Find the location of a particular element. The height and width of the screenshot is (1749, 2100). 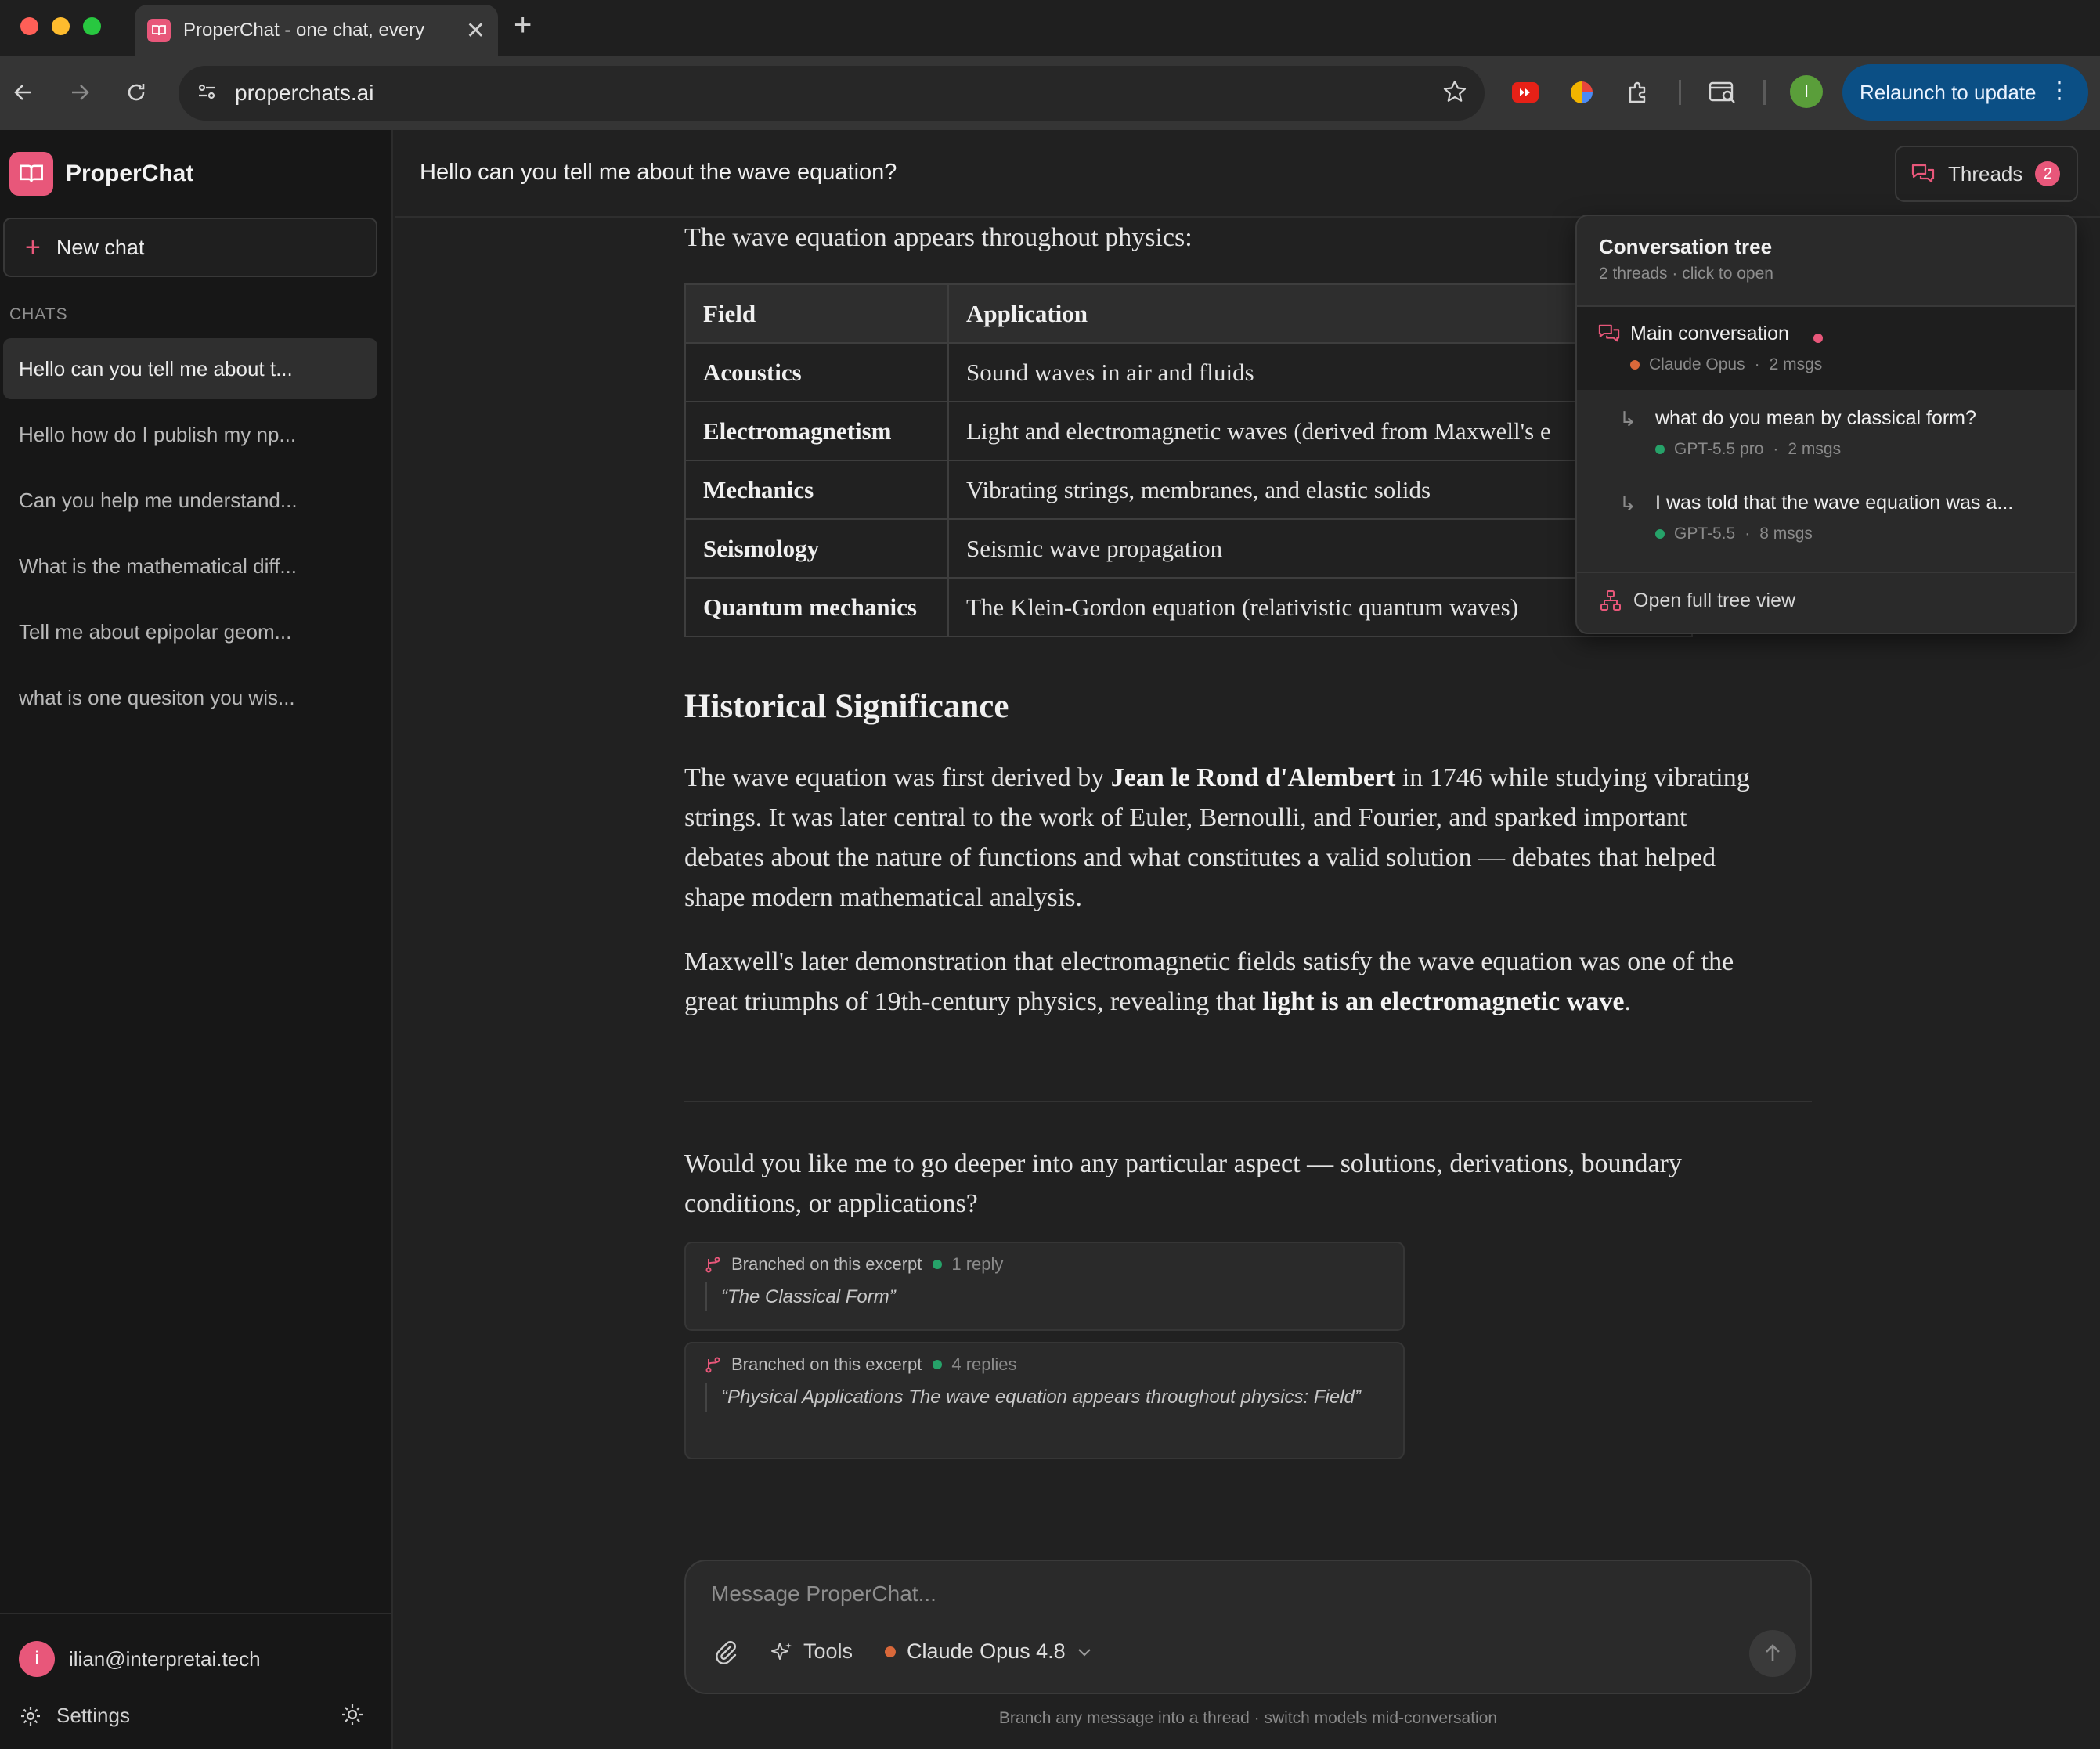

open-full-label: Open full tree view is located at coordinates (1715, 600).